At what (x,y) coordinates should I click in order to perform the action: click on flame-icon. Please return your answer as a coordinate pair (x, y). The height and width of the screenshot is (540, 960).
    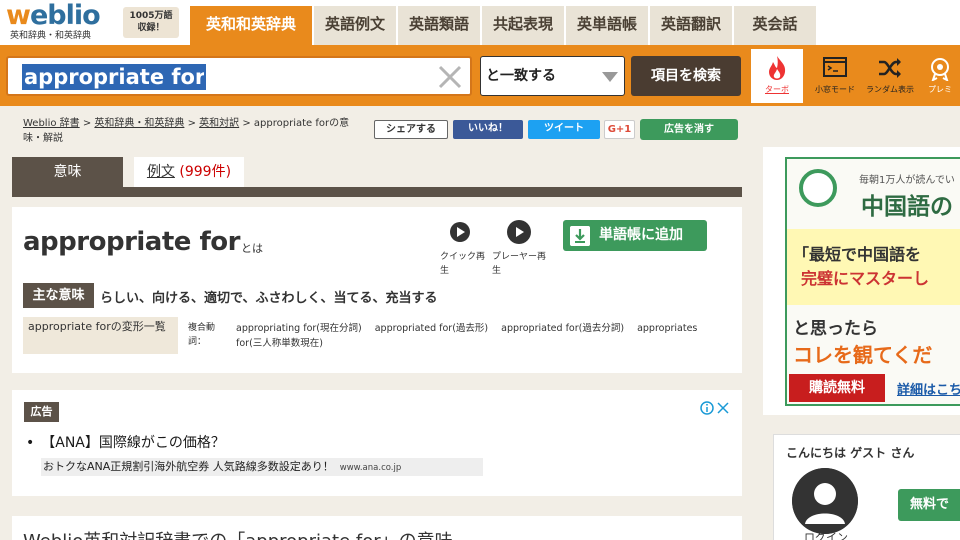
    Looking at the image, I should click on (777, 68).